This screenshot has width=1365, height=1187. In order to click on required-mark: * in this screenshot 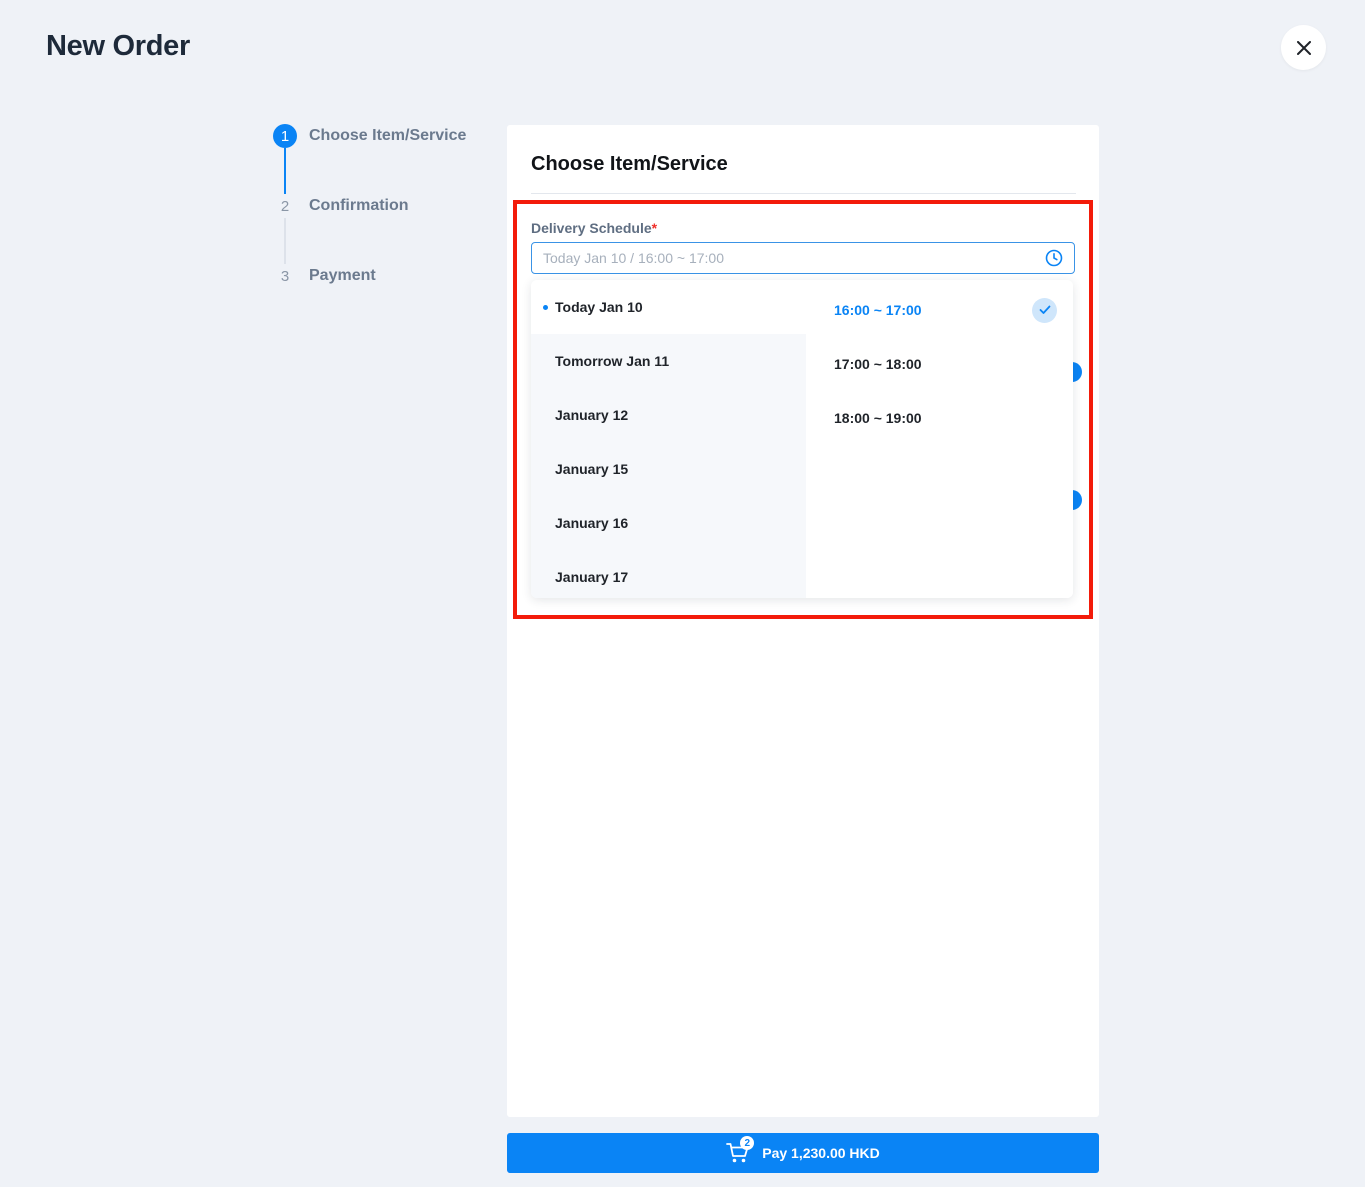, I will do `click(654, 228)`.